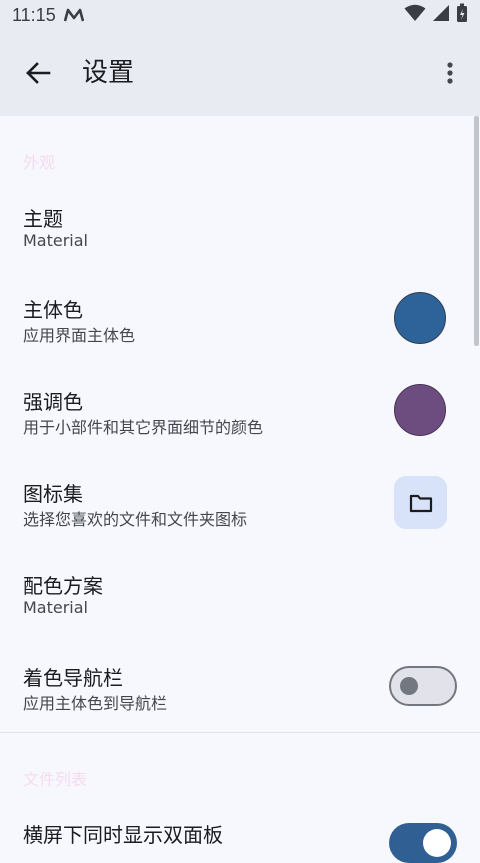 The width and height of the screenshot is (480, 863). I want to click on tint-nav-bar-switch, so click(423, 686).